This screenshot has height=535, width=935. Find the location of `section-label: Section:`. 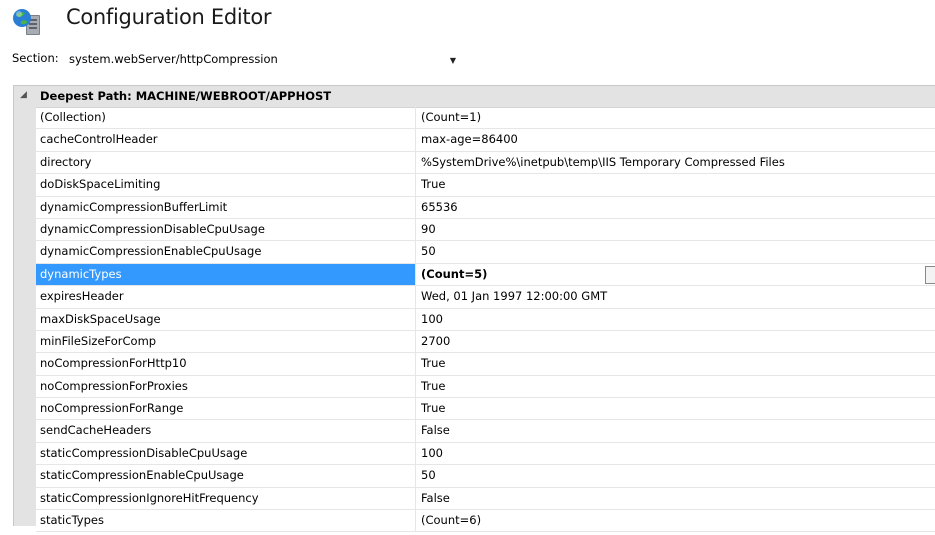

section-label: Section: is located at coordinates (35, 58).